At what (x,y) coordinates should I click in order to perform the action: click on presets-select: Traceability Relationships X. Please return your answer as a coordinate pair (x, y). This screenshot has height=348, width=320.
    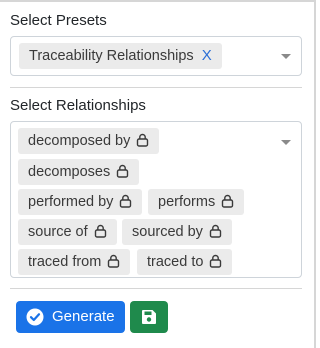
    Looking at the image, I should click on (156, 56).